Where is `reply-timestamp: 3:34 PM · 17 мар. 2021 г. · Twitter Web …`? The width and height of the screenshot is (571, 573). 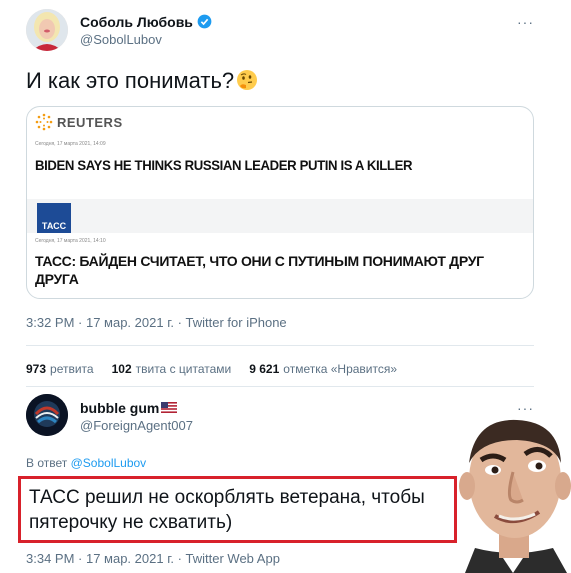 reply-timestamp: 3:34 PM · 17 мар. 2021 г. · Twitter Web … is located at coordinates (153, 558).